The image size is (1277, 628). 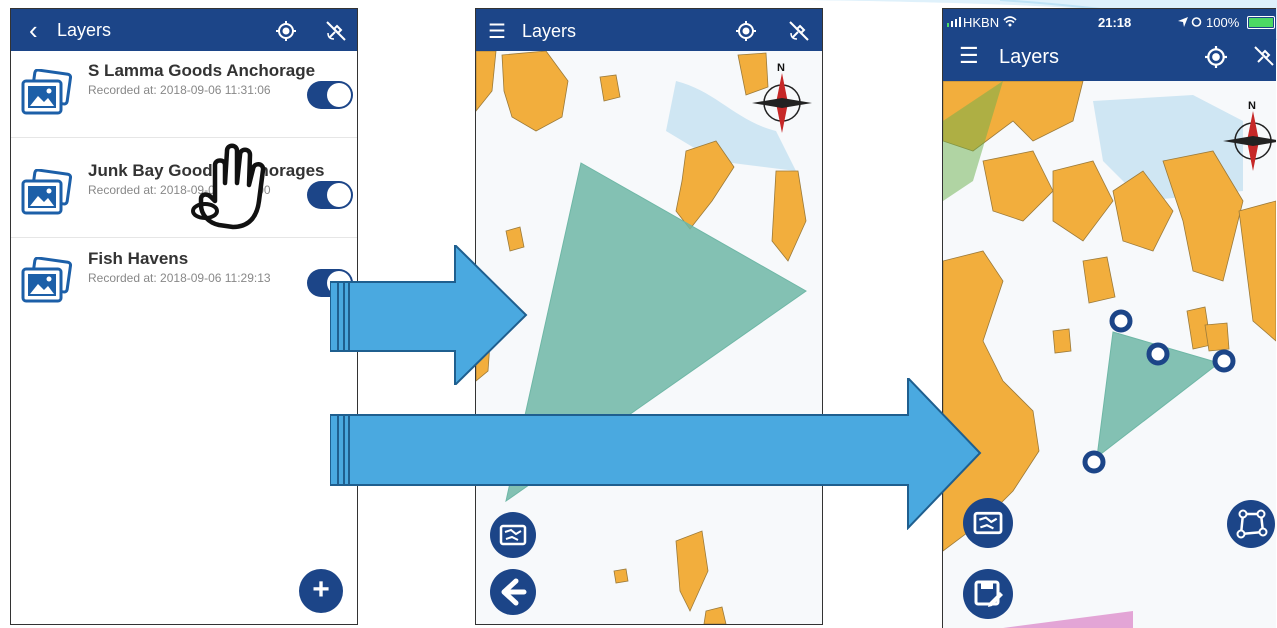 I want to click on signal-icon, so click(x=954, y=22).